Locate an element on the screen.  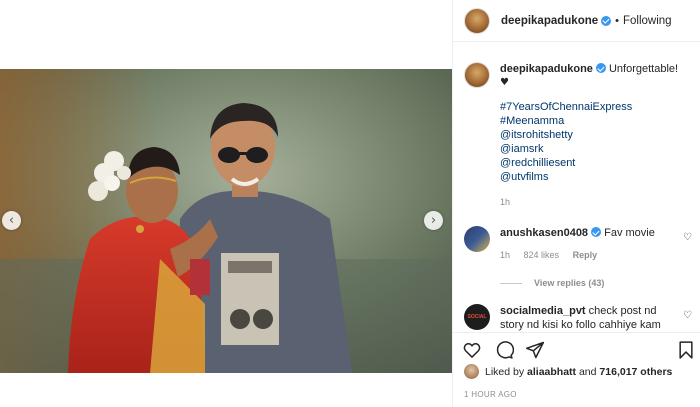
likes-summary: Liked by aliaabhatt and 716,017 others is located at coordinates (568, 371).